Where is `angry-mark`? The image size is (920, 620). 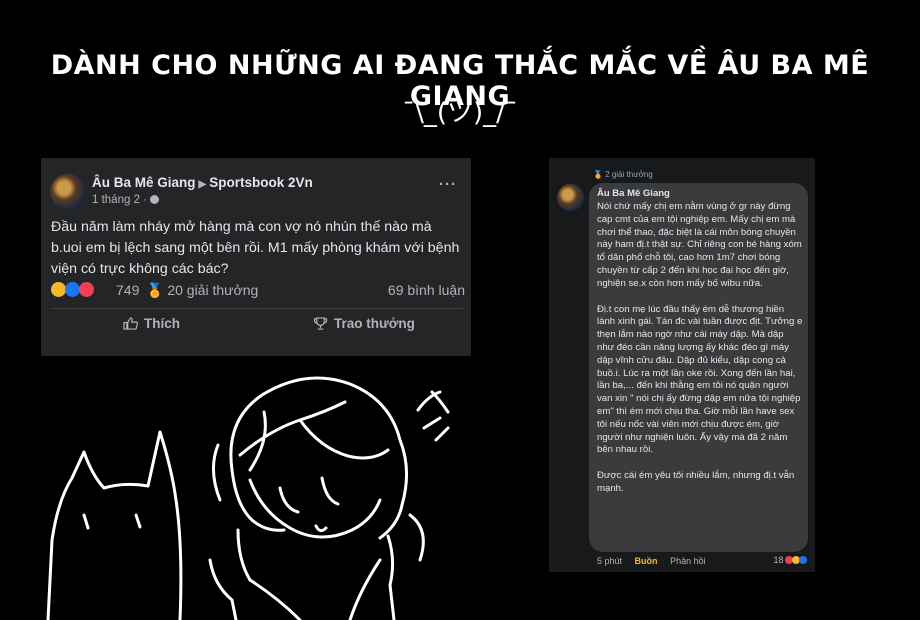 angry-mark is located at coordinates (433, 416).